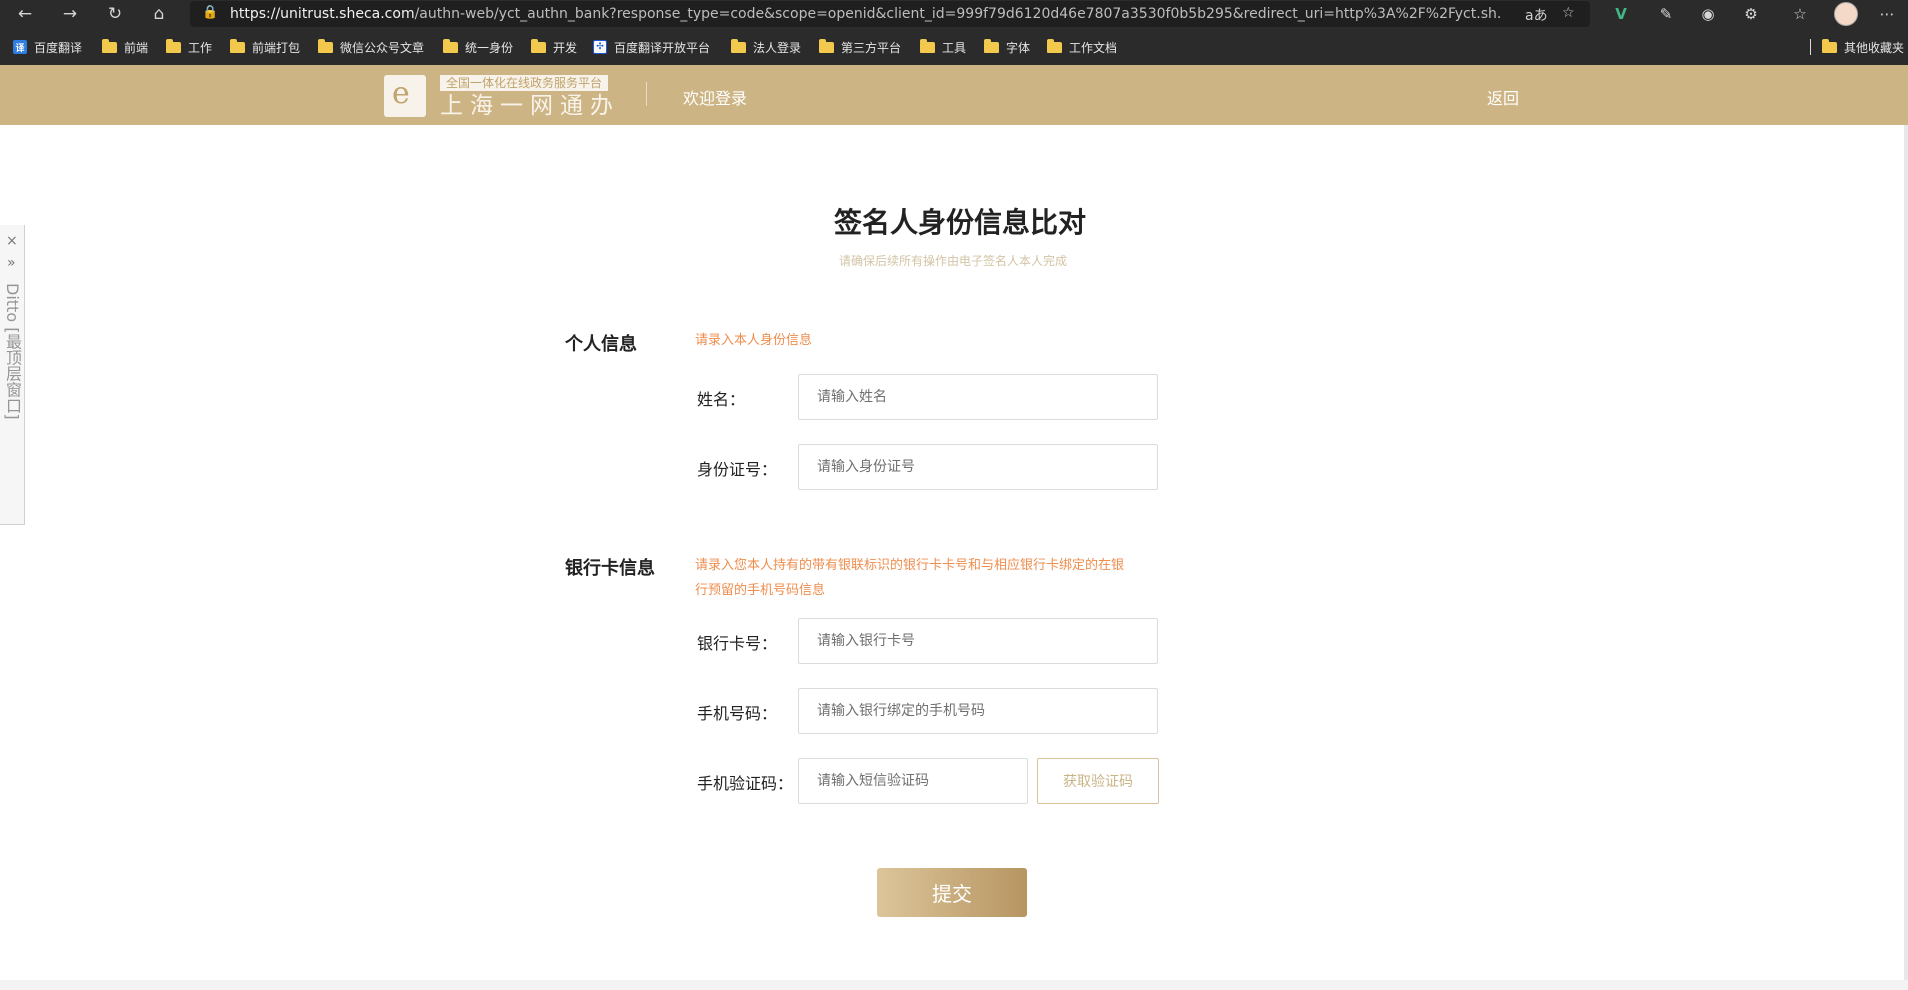  I want to click on header-divider, so click(646, 94).